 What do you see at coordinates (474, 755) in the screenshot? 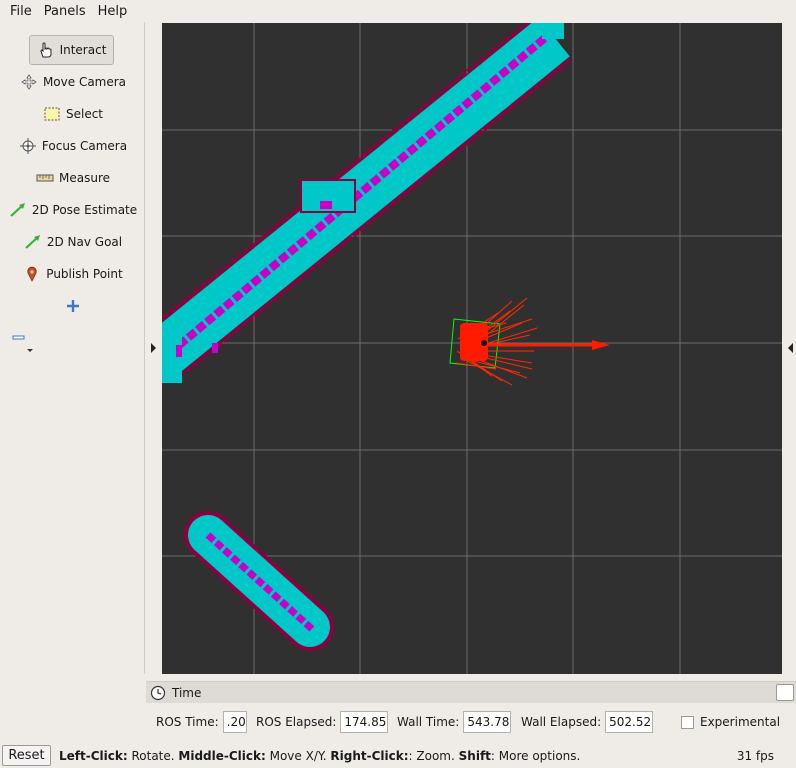
I see `shift-key: Shift` at bounding box center [474, 755].